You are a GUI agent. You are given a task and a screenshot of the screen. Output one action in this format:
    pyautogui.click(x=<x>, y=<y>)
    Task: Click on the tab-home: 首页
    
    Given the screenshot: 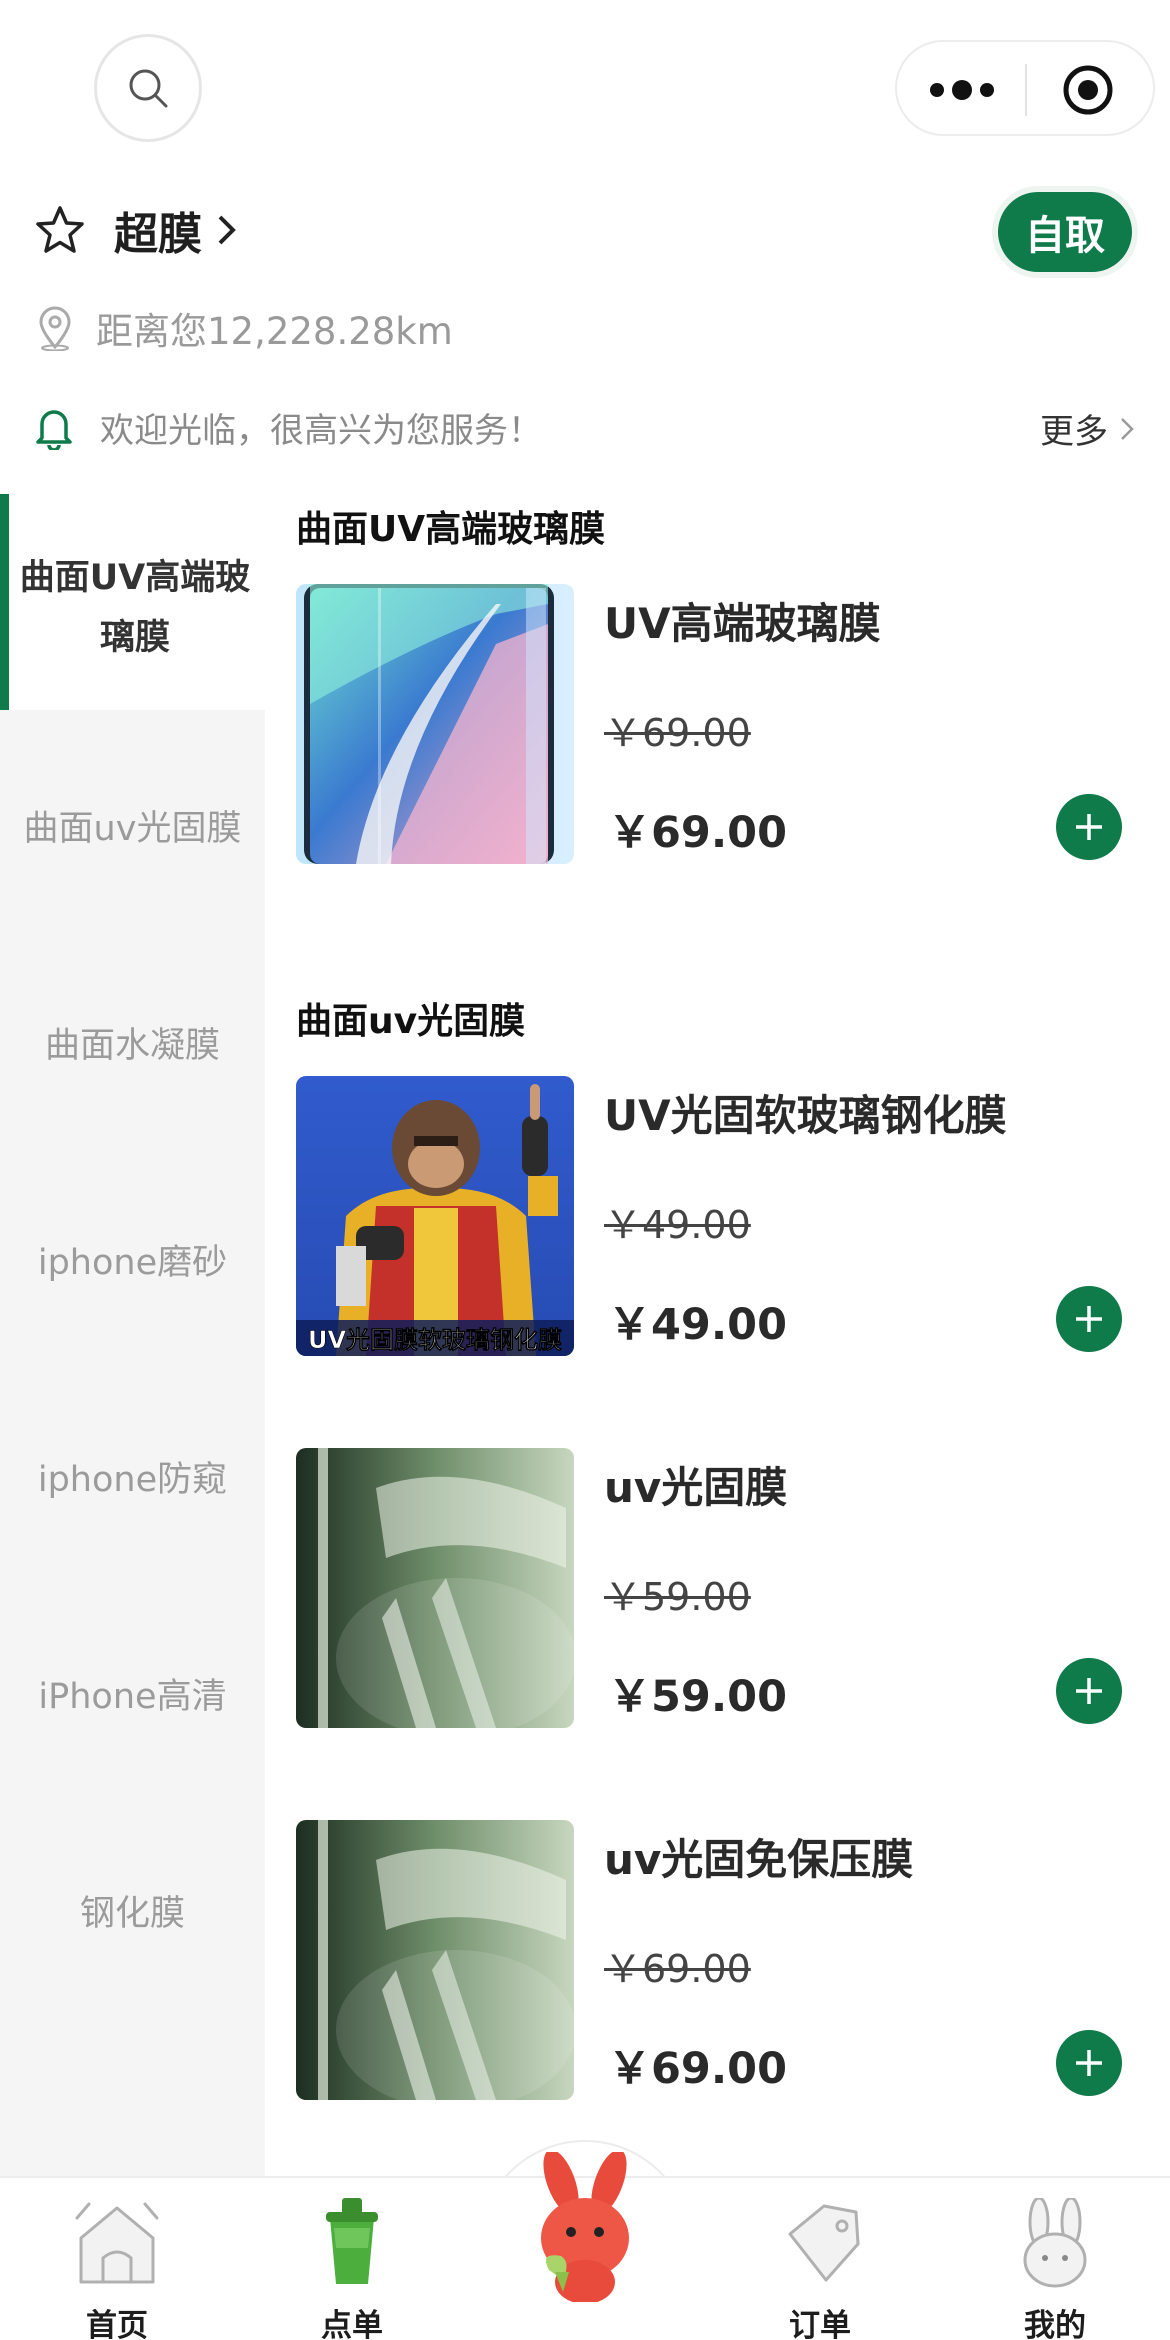 What is the action you would take?
    pyautogui.click(x=117, y=2269)
    